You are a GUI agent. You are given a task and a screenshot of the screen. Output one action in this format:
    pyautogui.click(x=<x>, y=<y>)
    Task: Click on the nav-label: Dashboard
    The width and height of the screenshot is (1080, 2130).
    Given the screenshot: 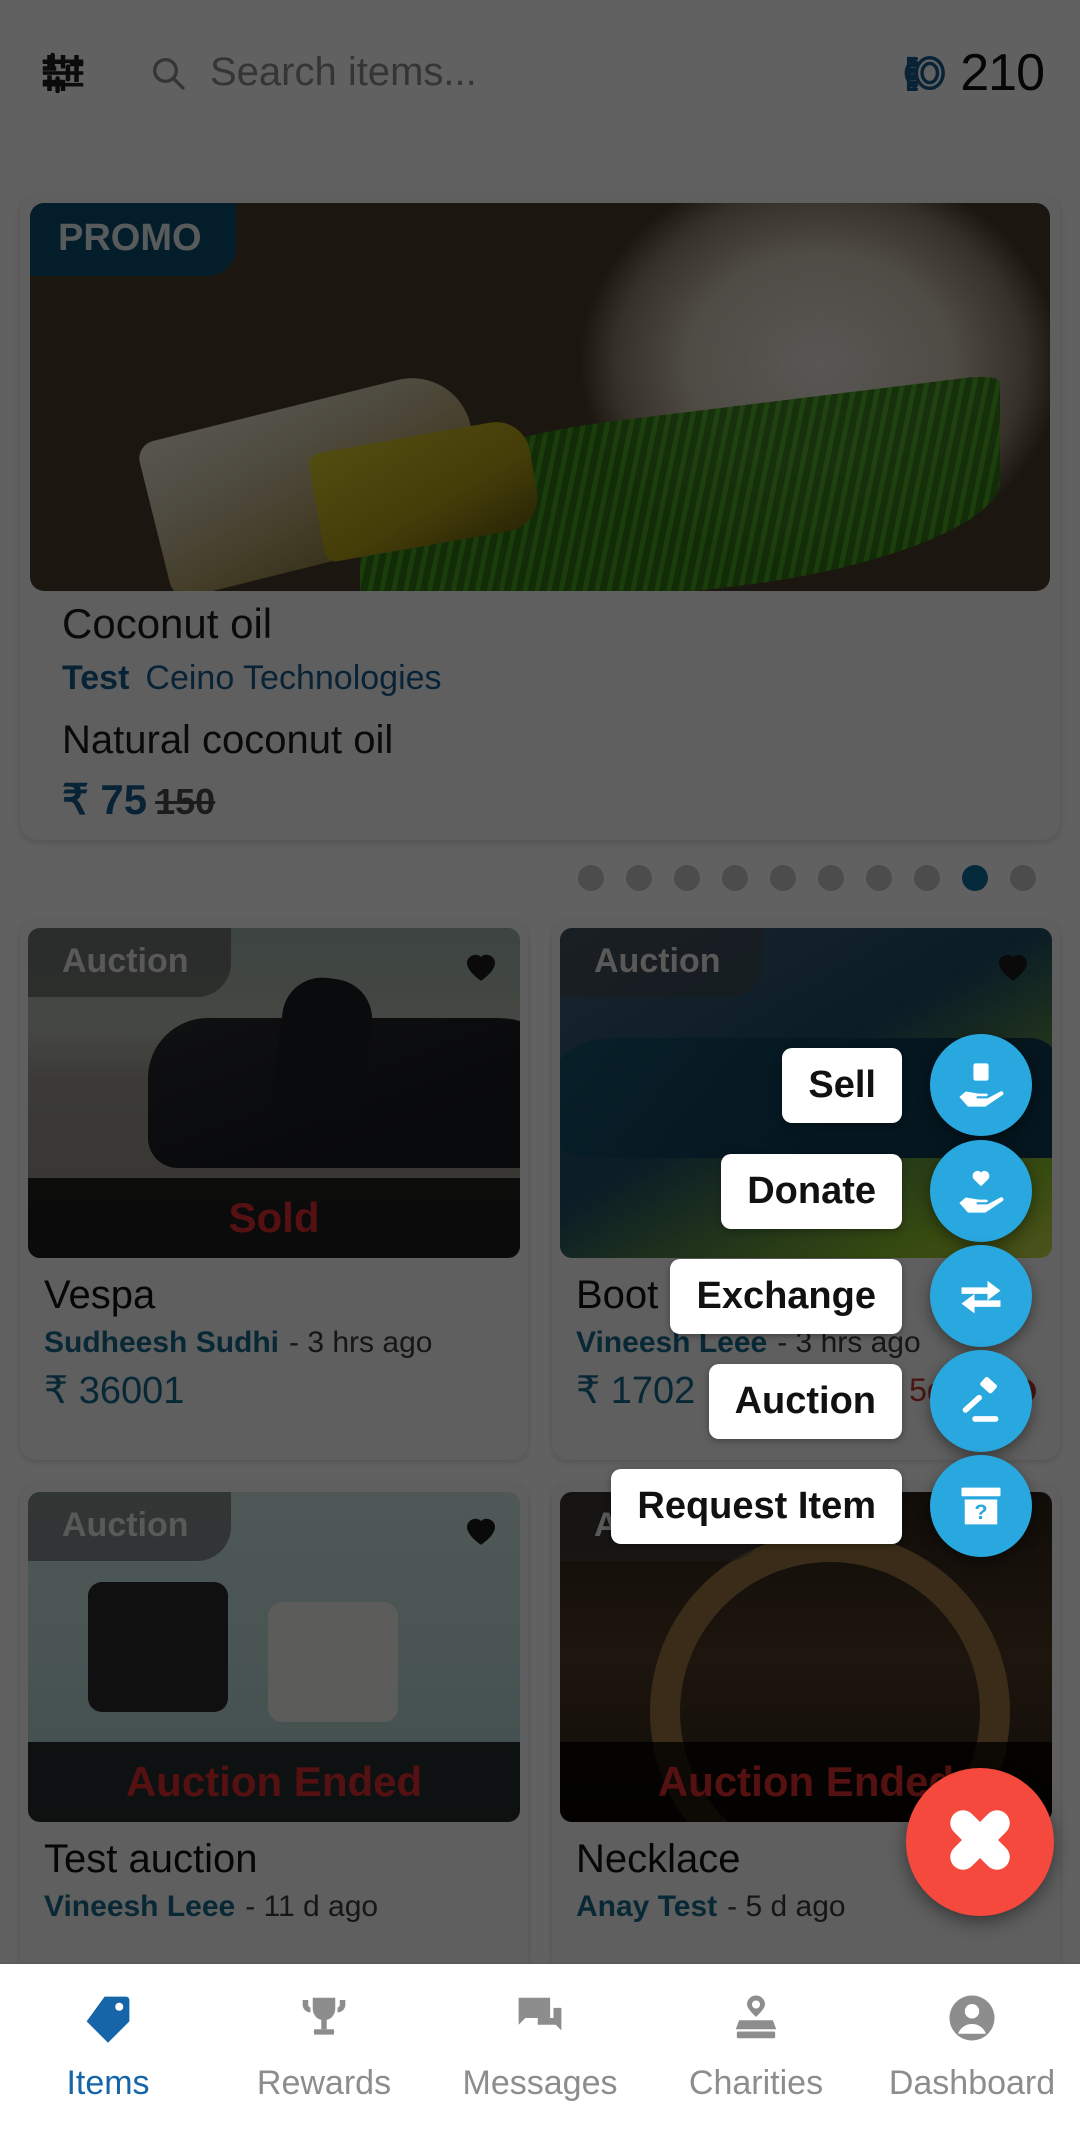 What is the action you would take?
    pyautogui.click(x=972, y=2083)
    